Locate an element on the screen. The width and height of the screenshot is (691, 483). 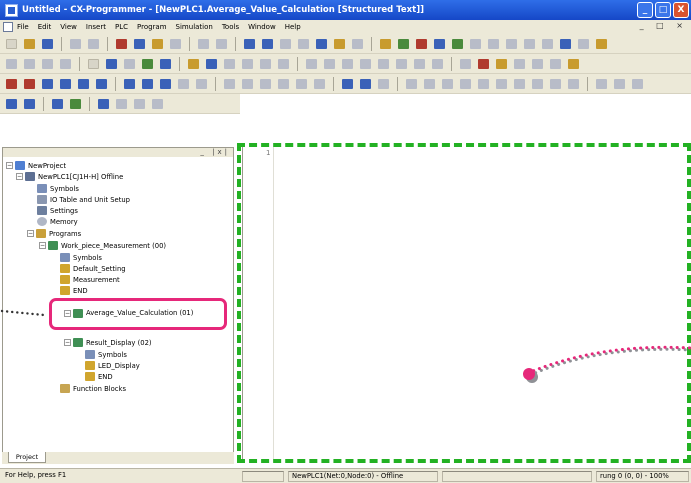
show-comments-icon is located at coordinates (111, 64).